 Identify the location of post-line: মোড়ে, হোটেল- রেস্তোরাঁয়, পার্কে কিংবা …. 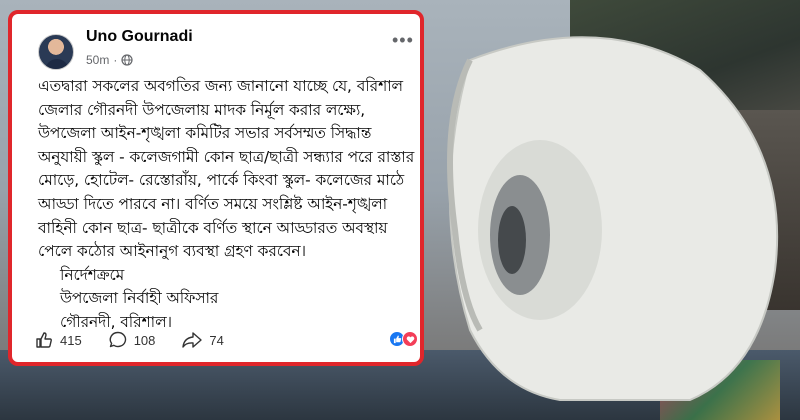
(221, 180).